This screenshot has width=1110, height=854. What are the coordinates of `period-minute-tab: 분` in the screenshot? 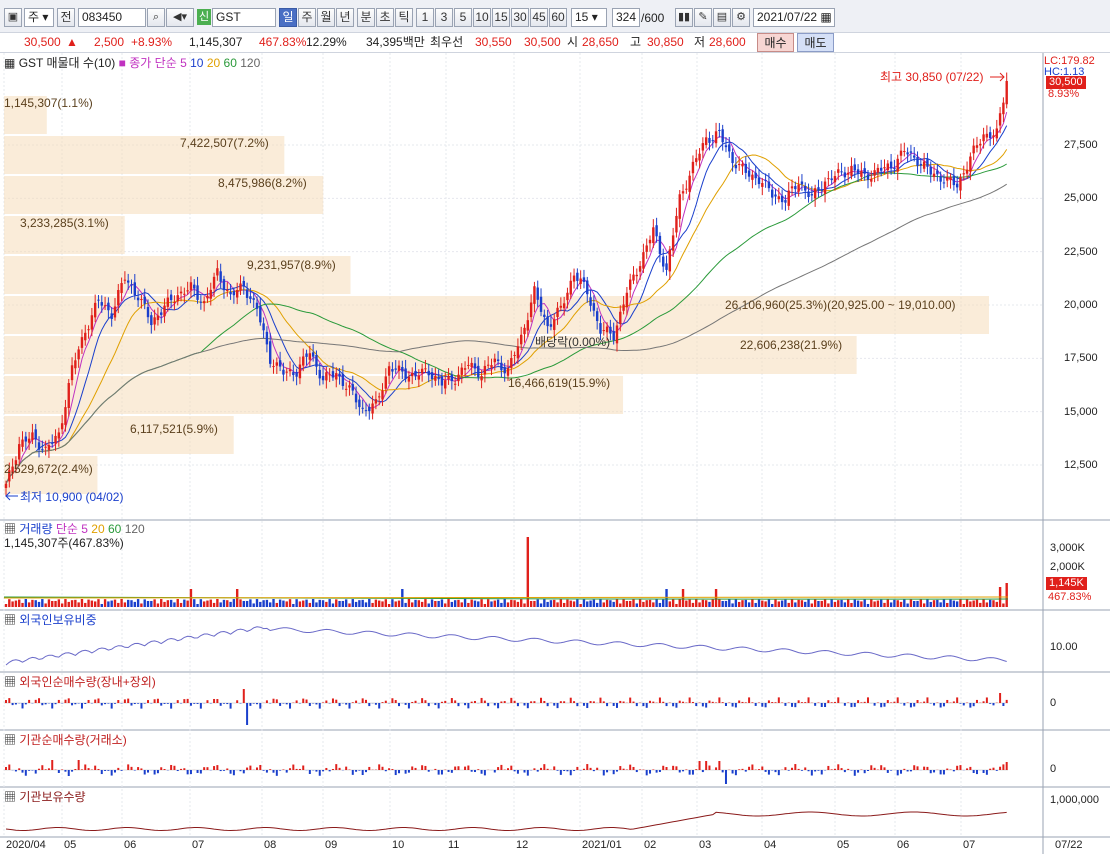 It's located at (366, 17).